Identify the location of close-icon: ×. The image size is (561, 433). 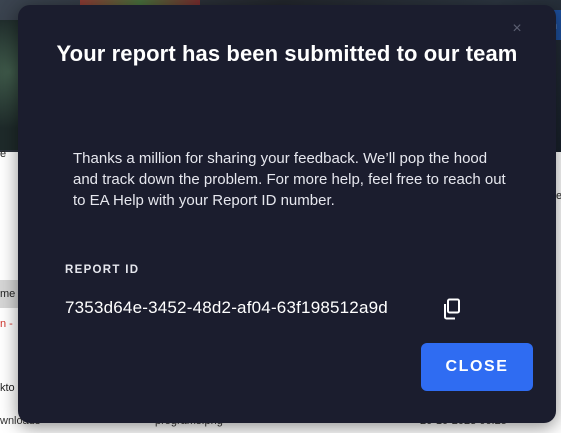
(517, 29).